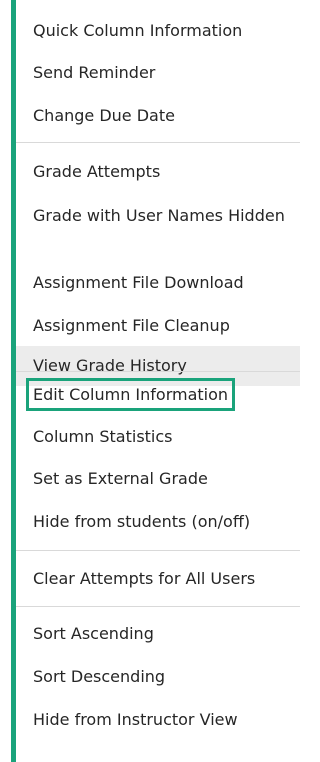  I want to click on menu-item-sort-ascending: Sort Ascending, so click(158, 634).